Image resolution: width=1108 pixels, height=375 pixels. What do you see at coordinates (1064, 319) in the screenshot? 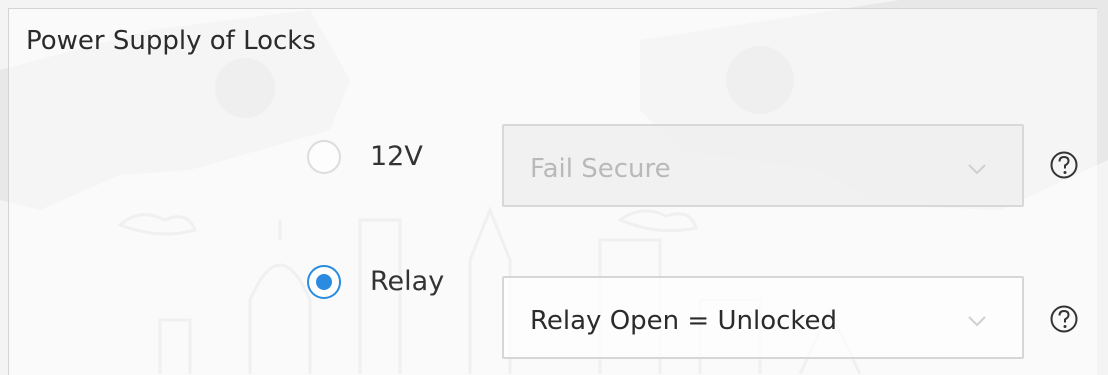
I see `help-icon-relay` at bounding box center [1064, 319].